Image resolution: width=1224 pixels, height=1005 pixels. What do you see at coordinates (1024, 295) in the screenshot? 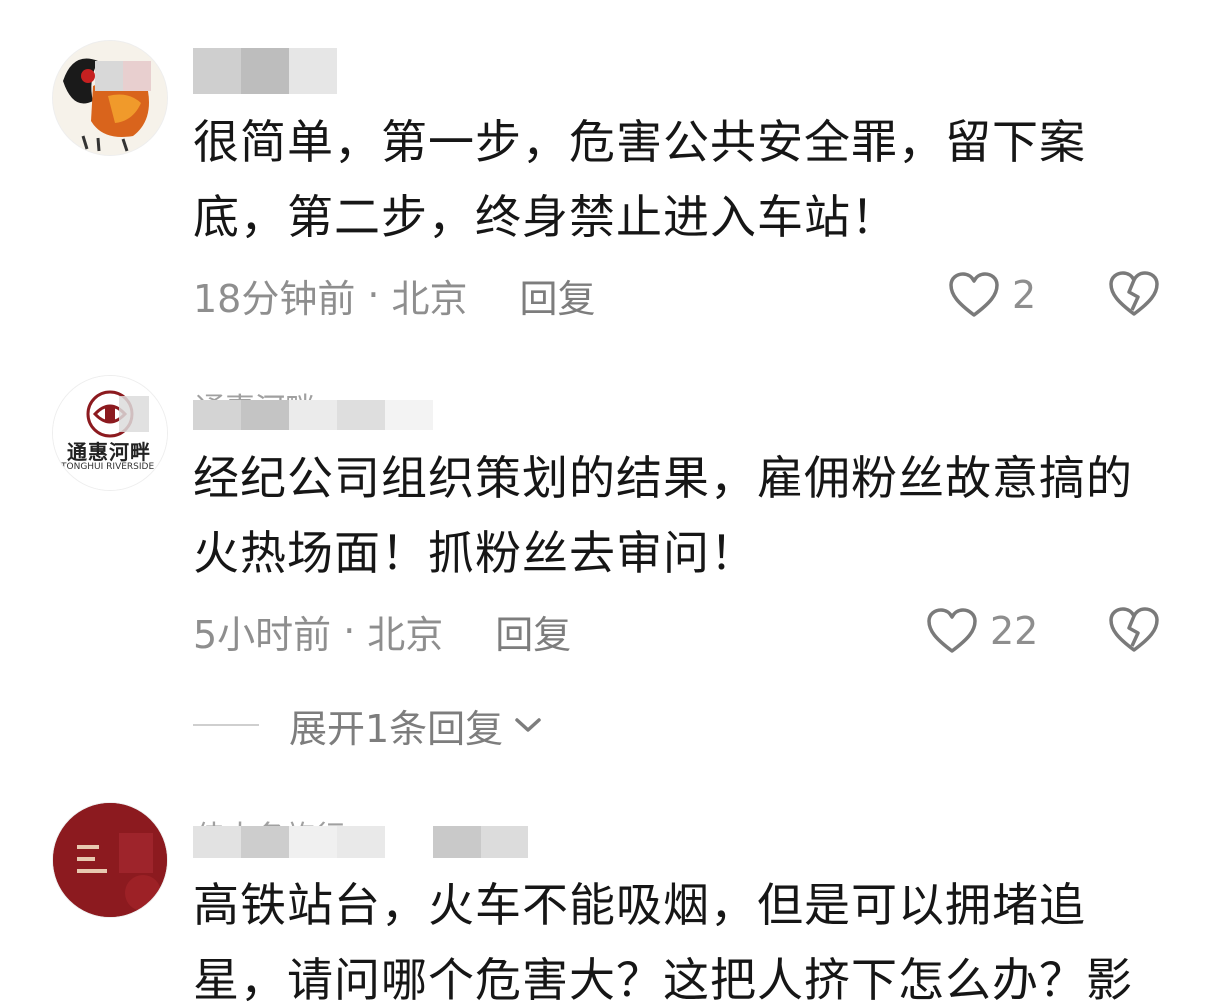
I see `like-count: 2` at bounding box center [1024, 295].